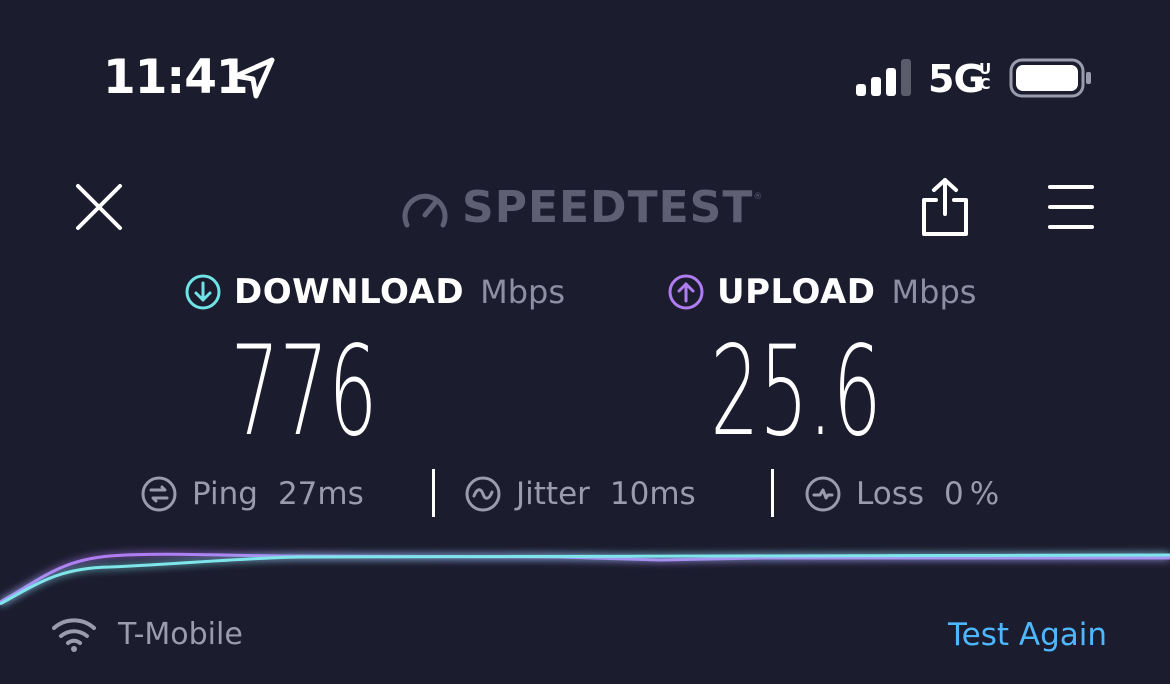  I want to click on ping-unit: ms, so click(340, 494).